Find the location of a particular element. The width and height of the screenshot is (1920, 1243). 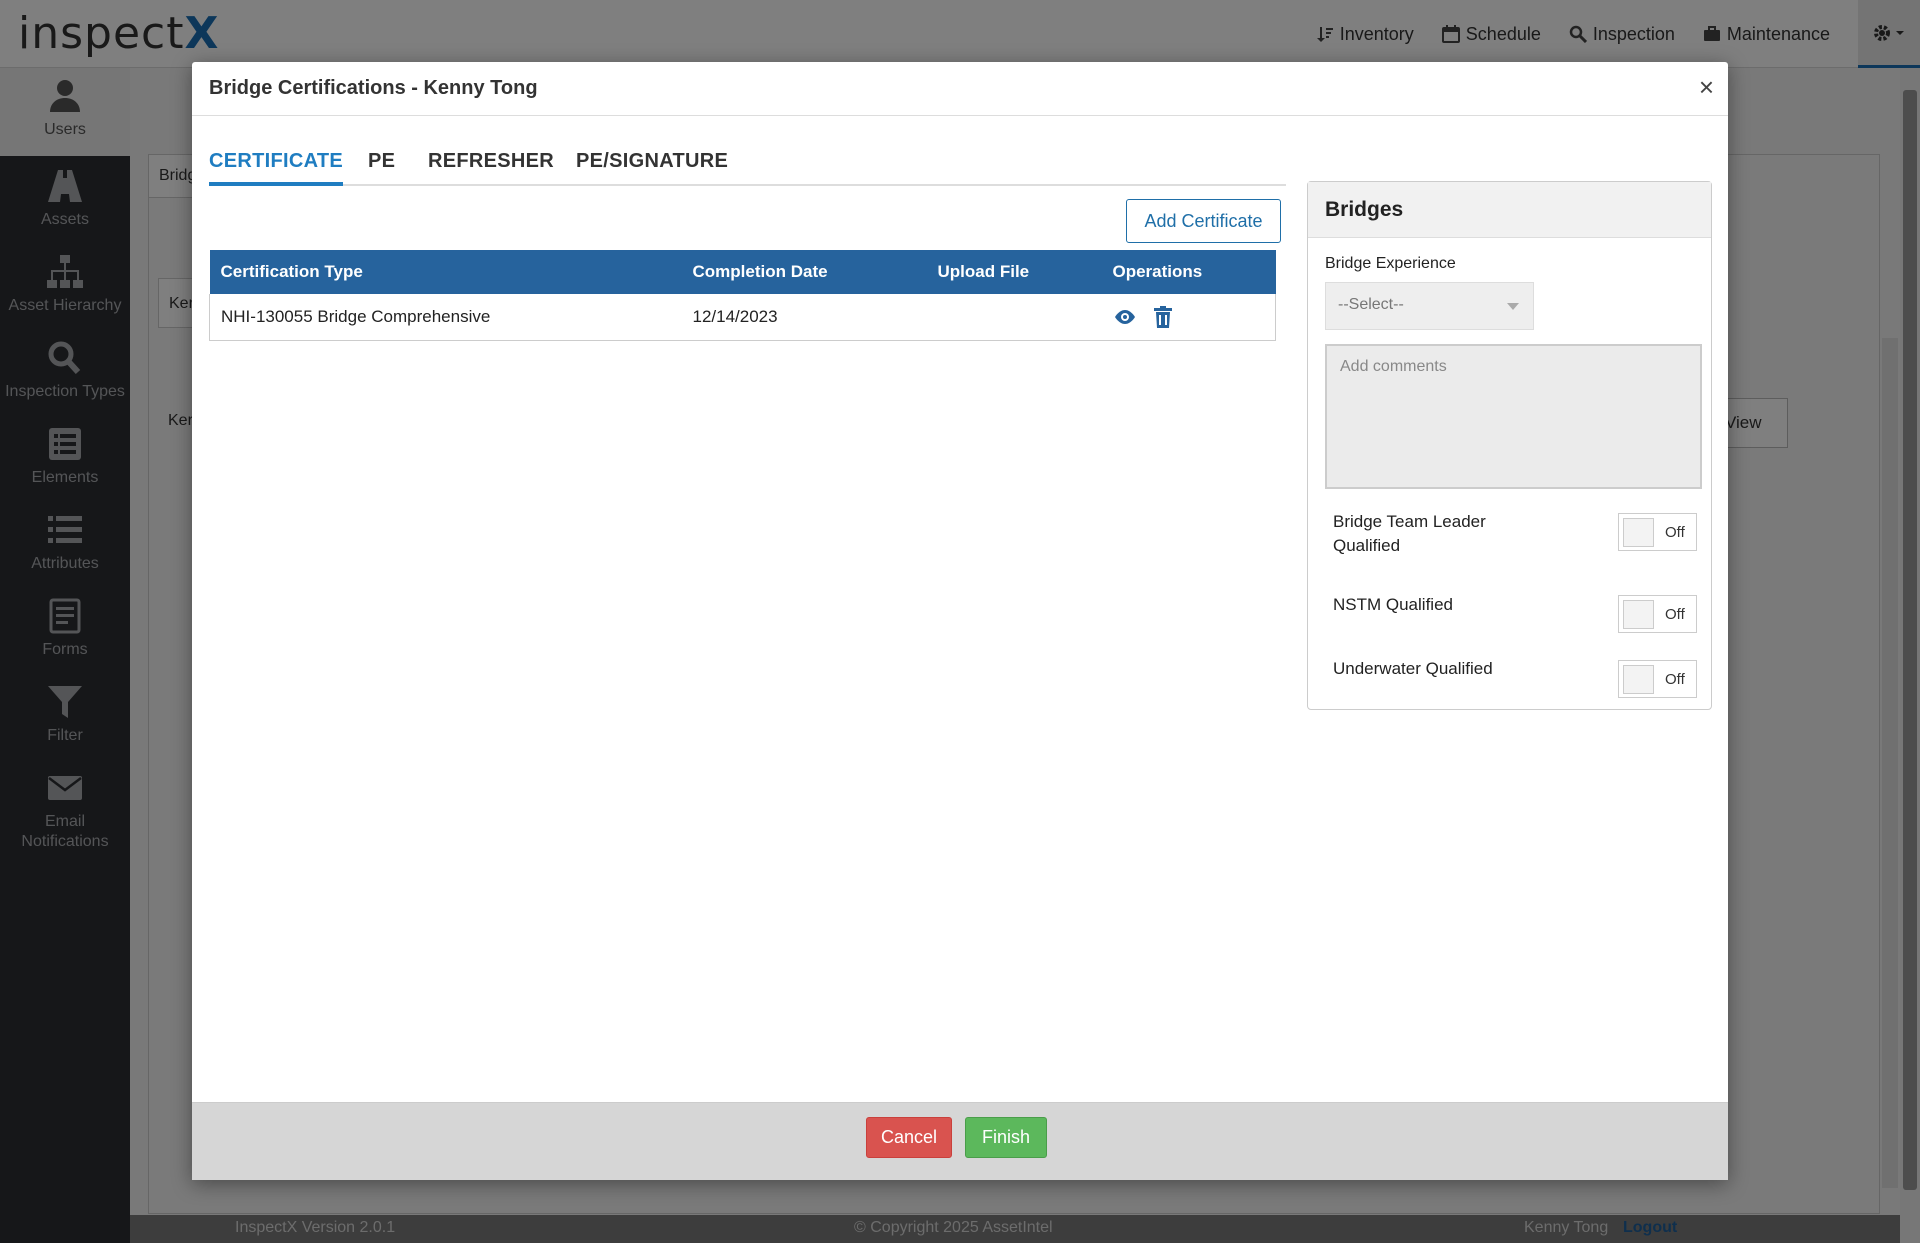

close-icon: × is located at coordinates (1706, 87).